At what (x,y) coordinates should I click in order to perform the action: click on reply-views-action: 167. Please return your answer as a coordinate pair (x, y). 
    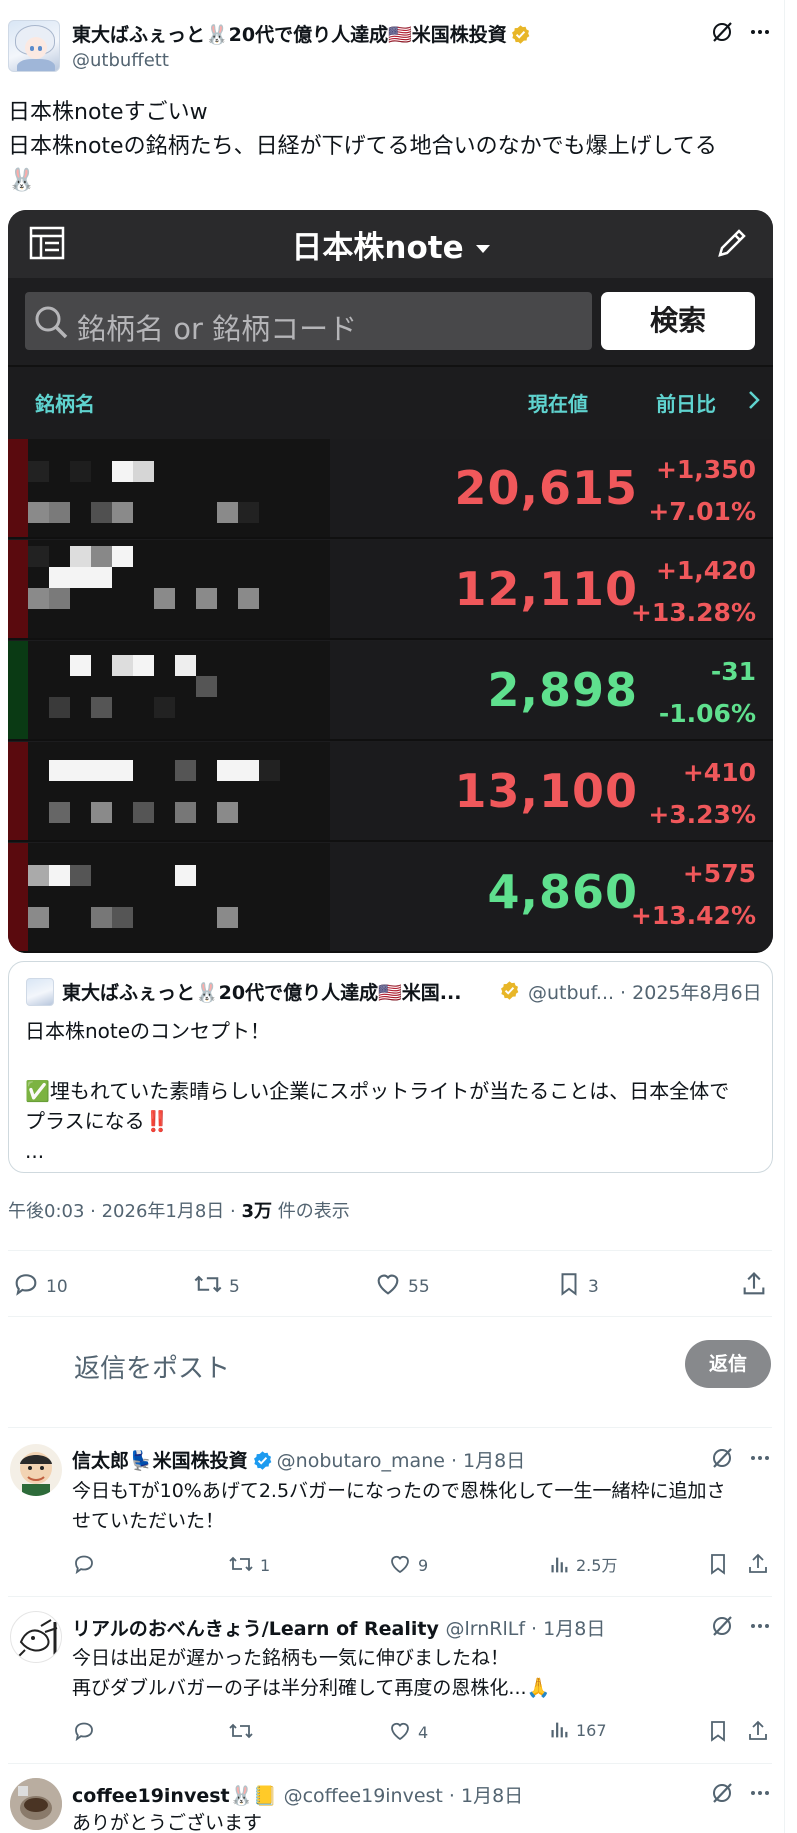
    Looking at the image, I should click on (577, 1730).